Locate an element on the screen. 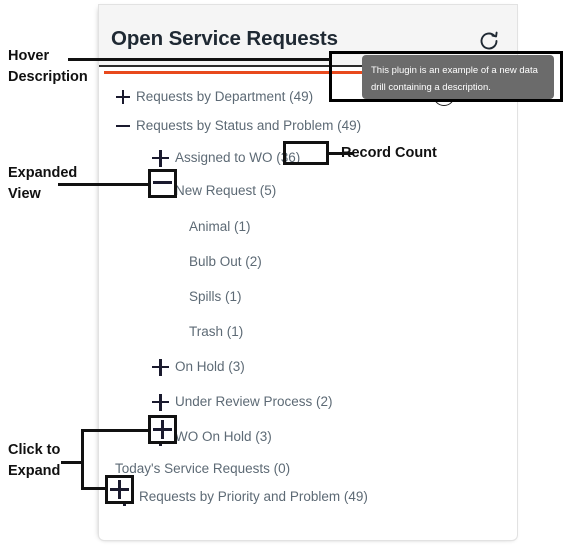  tree-item-label: WO On Hold (3) is located at coordinates (223, 436).